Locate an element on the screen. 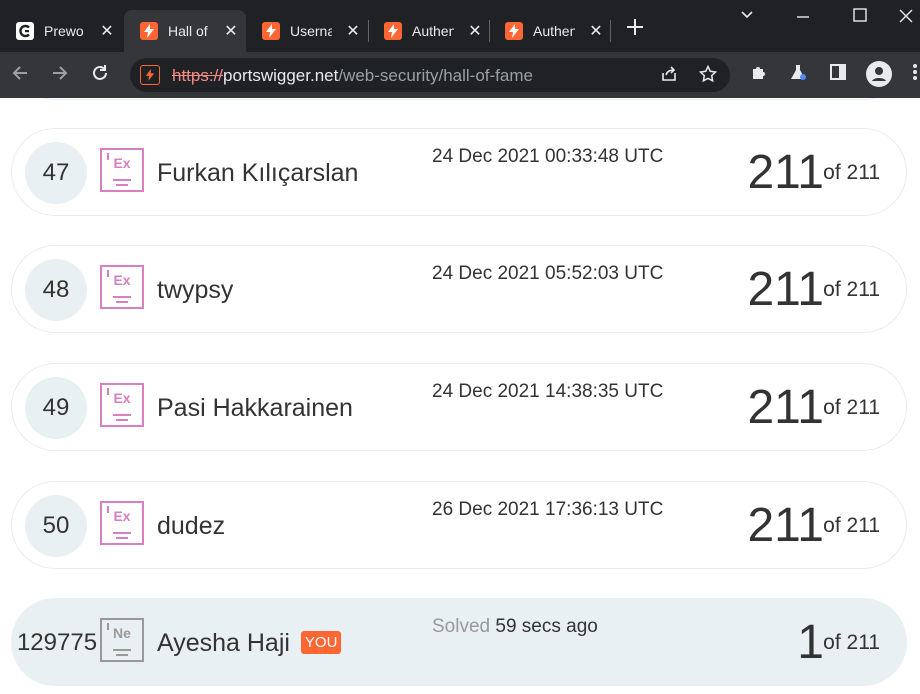 The width and height of the screenshot is (920, 694). forward-icon is located at coordinates (60, 75).